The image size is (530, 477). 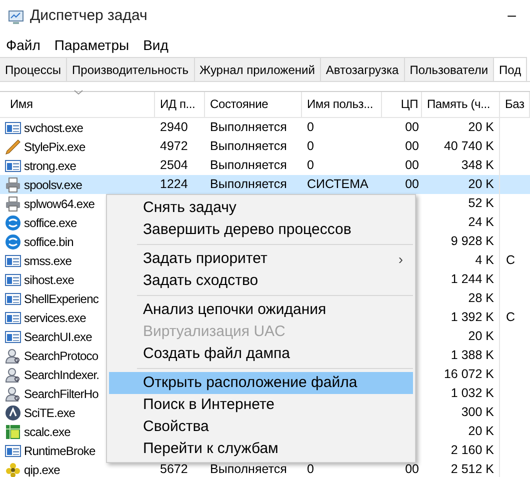 I want to click on process-name: ShellExperienc, so click(x=61, y=299).